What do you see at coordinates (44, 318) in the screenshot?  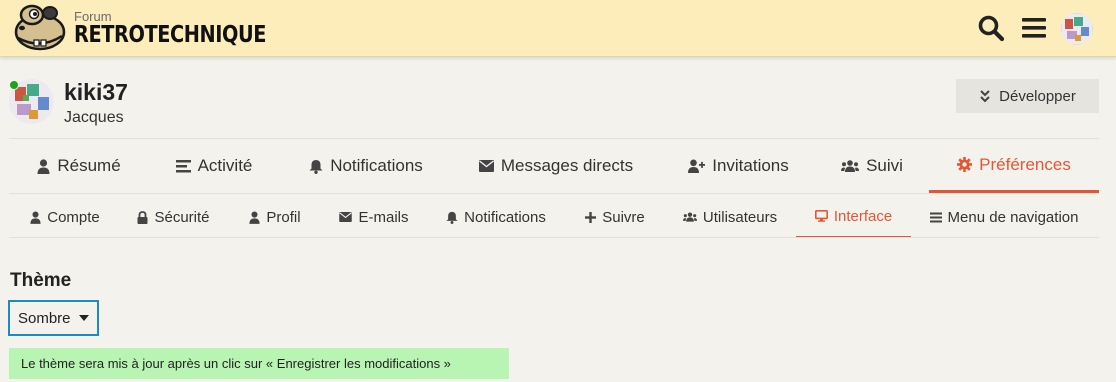 I see `theme-dropdown-value: Sombre` at bounding box center [44, 318].